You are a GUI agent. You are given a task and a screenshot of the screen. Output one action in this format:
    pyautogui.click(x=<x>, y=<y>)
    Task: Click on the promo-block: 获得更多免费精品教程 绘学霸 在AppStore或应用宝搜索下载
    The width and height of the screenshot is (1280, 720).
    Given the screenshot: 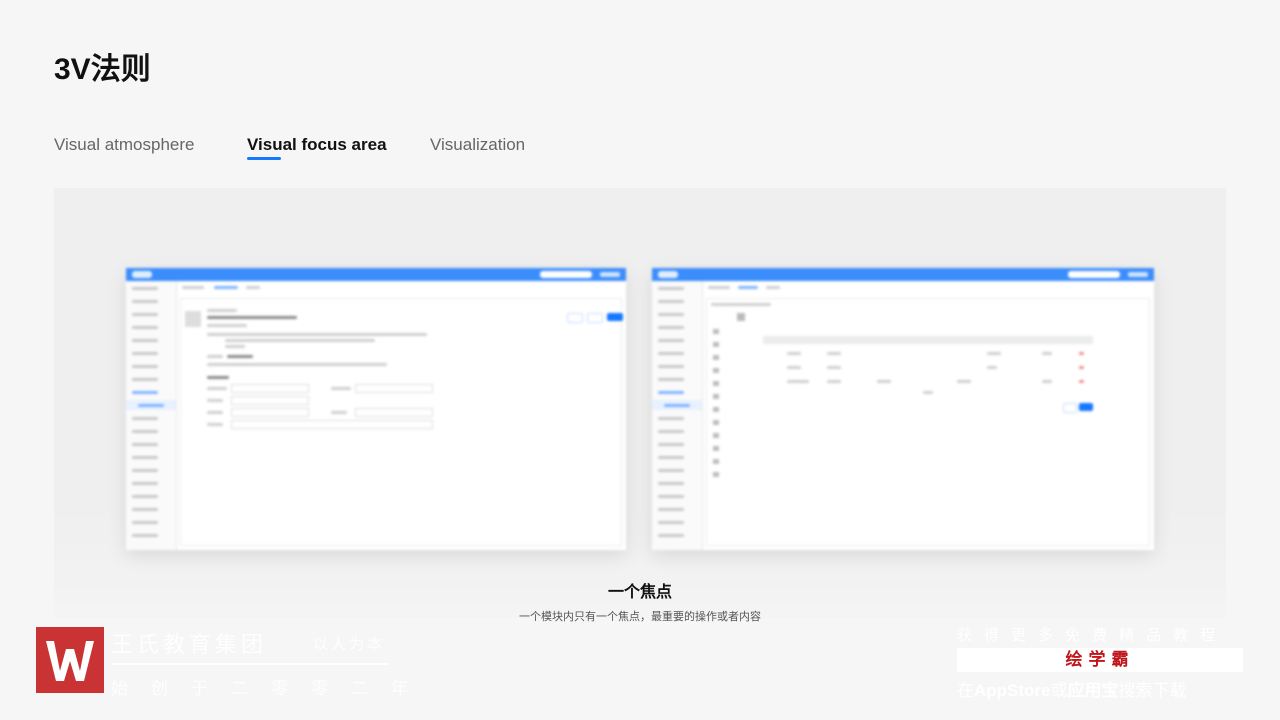 What is the action you would take?
    pyautogui.click(x=1101, y=662)
    